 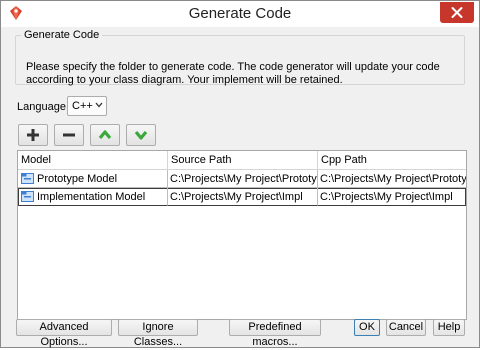 What do you see at coordinates (82, 106) in the screenshot?
I see `language-selected-value: C++` at bounding box center [82, 106].